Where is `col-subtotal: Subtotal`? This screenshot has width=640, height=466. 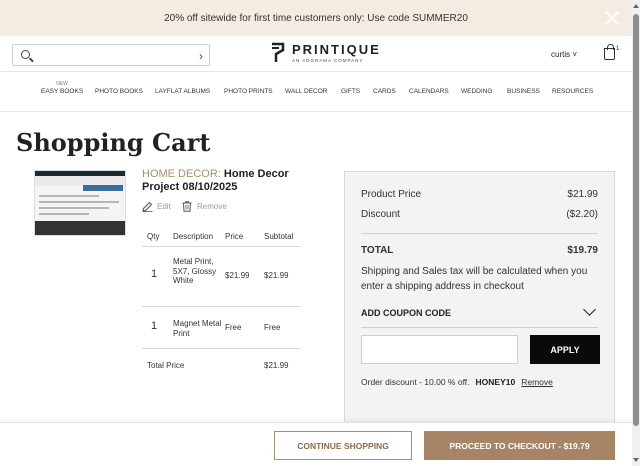
col-subtotal: Subtotal is located at coordinates (279, 236).